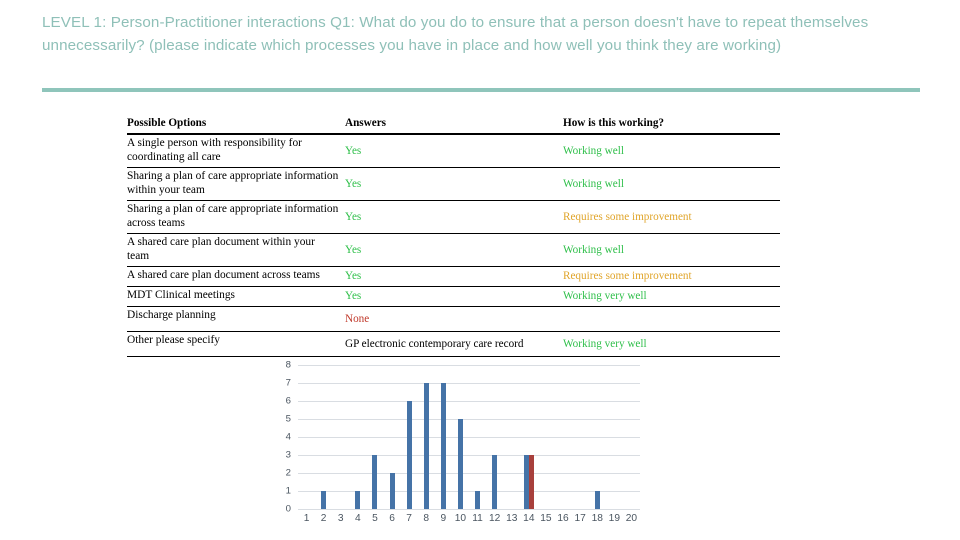  What do you see at coordinates (375, 518) in the screenshot?
I see `x-axis-tick-label: 5` at bounding box center [375, 518].